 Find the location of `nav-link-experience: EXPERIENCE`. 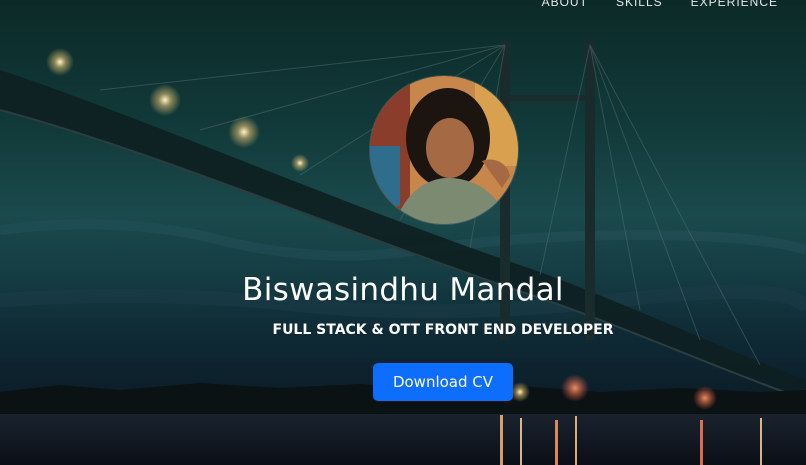

nav-link-experience: EXPERIENCE is located at coordinates (734, 4).